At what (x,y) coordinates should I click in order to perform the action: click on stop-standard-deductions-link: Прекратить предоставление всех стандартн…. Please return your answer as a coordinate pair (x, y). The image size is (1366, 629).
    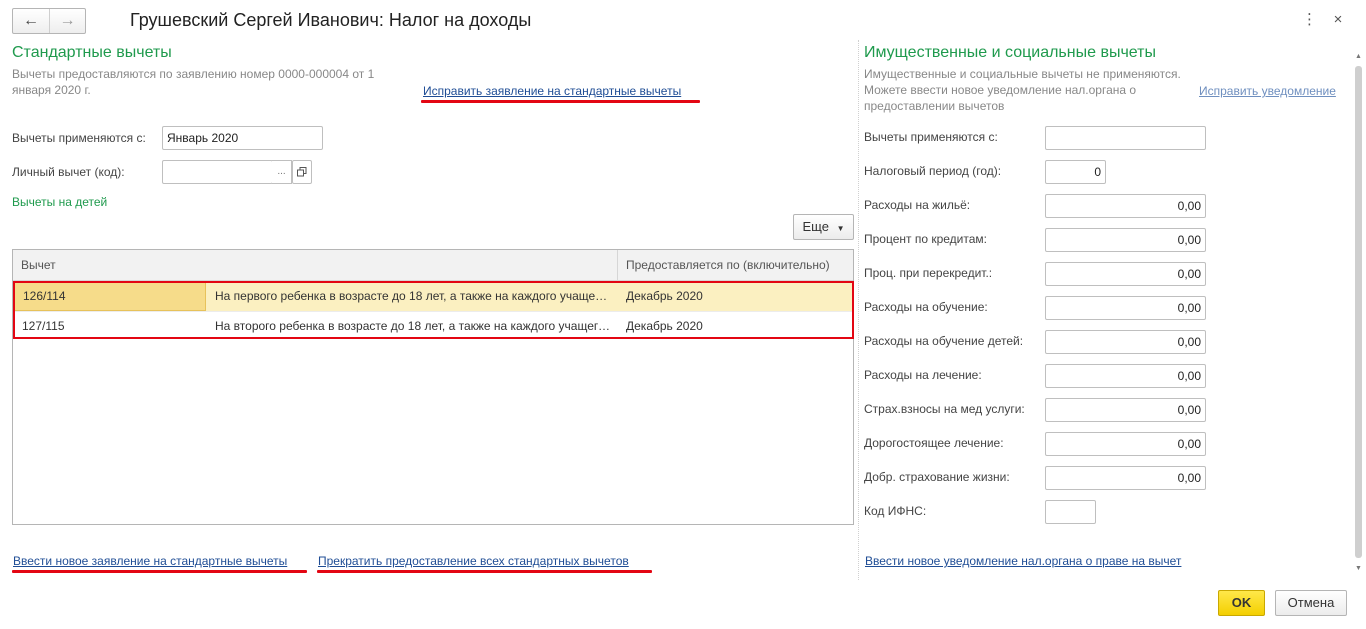
    Looking at the image, I should click on (473, 561).